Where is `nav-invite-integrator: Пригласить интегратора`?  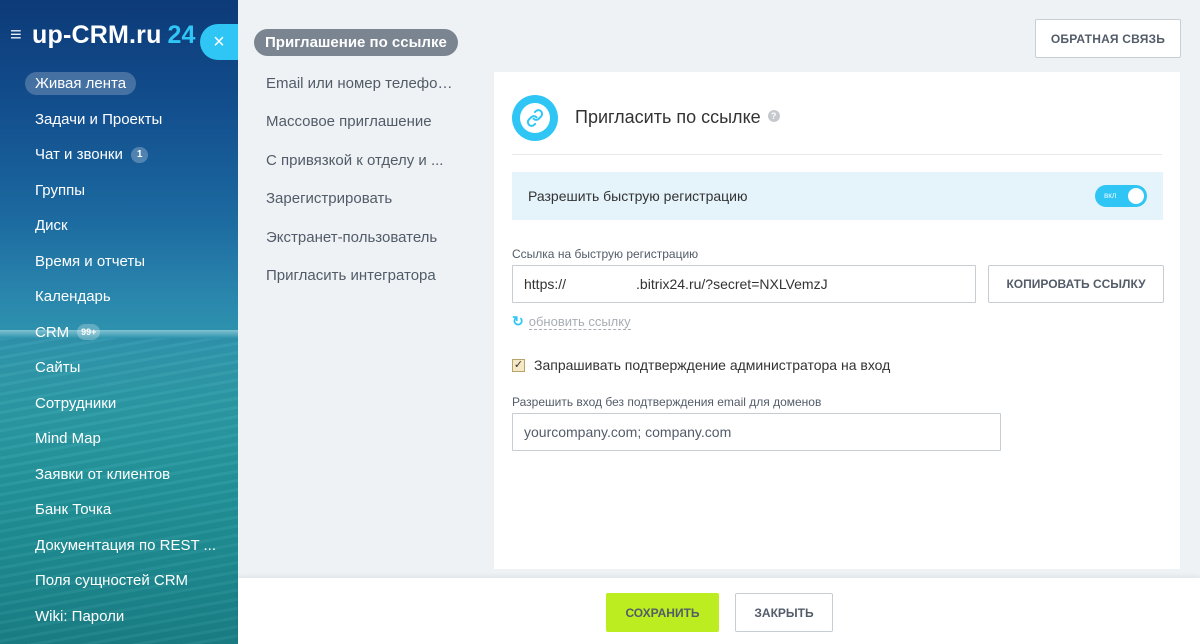 nav-invite-integrator: Пригласить интегратора is located at coordinates (359, 276).